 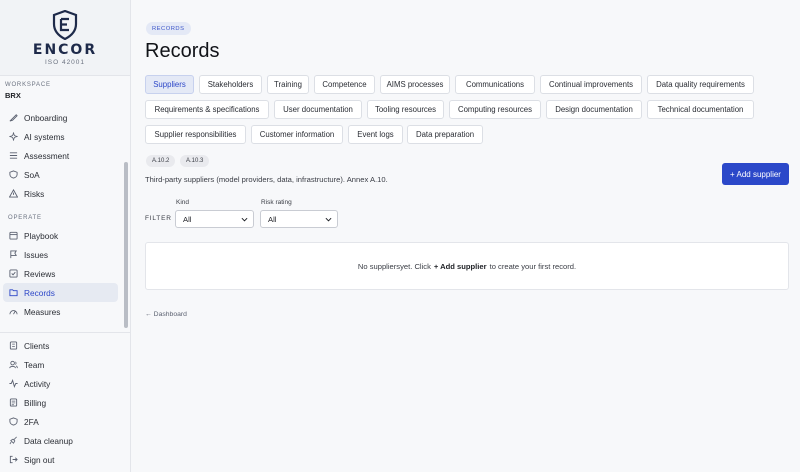 I want to click on sidebar-item-measures: Measures, so click(x=62, y=311).